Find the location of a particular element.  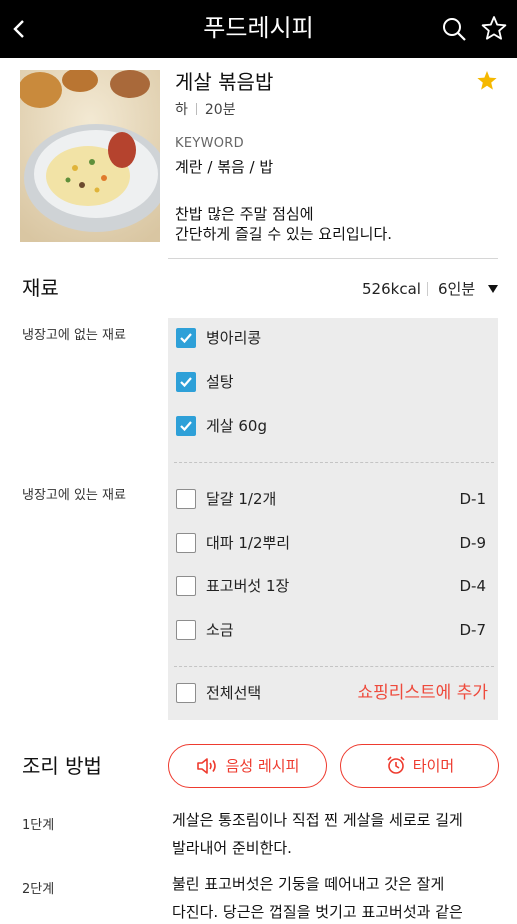

timer-label: 타이머 is located at coordinates (433, 766).